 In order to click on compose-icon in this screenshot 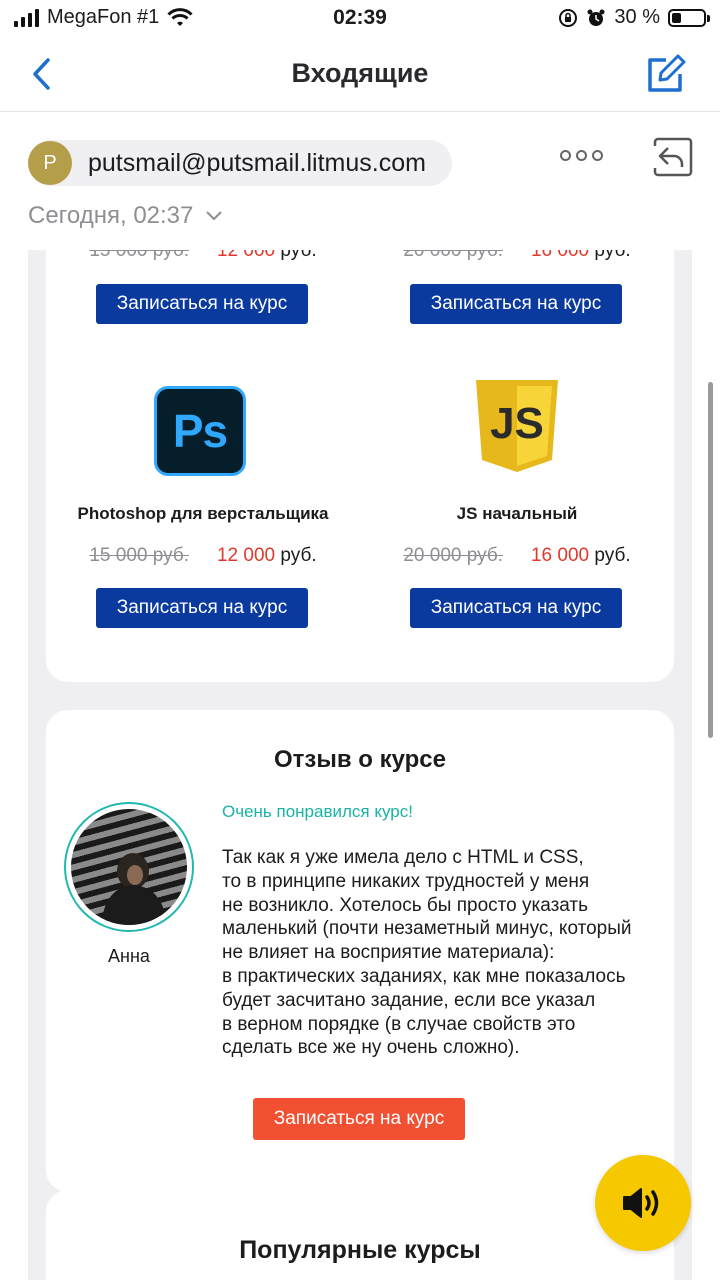, I will do `click(667, 73)`.